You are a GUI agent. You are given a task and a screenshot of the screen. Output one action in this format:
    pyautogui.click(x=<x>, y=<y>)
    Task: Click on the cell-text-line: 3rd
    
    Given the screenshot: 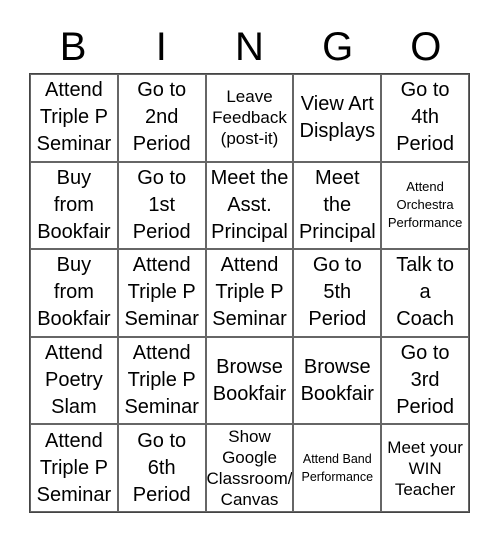 What is the action you would take?
    pyautogui.click(x=425, y=380)
    